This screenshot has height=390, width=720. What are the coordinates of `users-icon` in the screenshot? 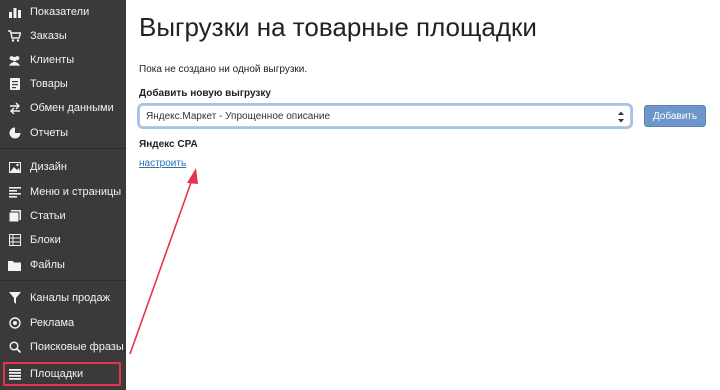 It's located at (14, 60).